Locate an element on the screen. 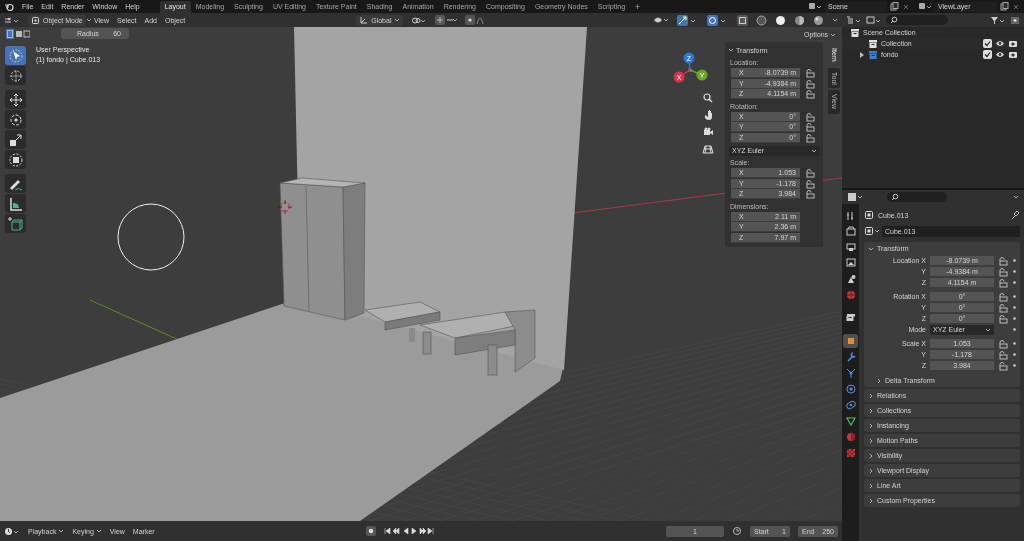  rotate-tool-button is located at coordinates (15, 119).